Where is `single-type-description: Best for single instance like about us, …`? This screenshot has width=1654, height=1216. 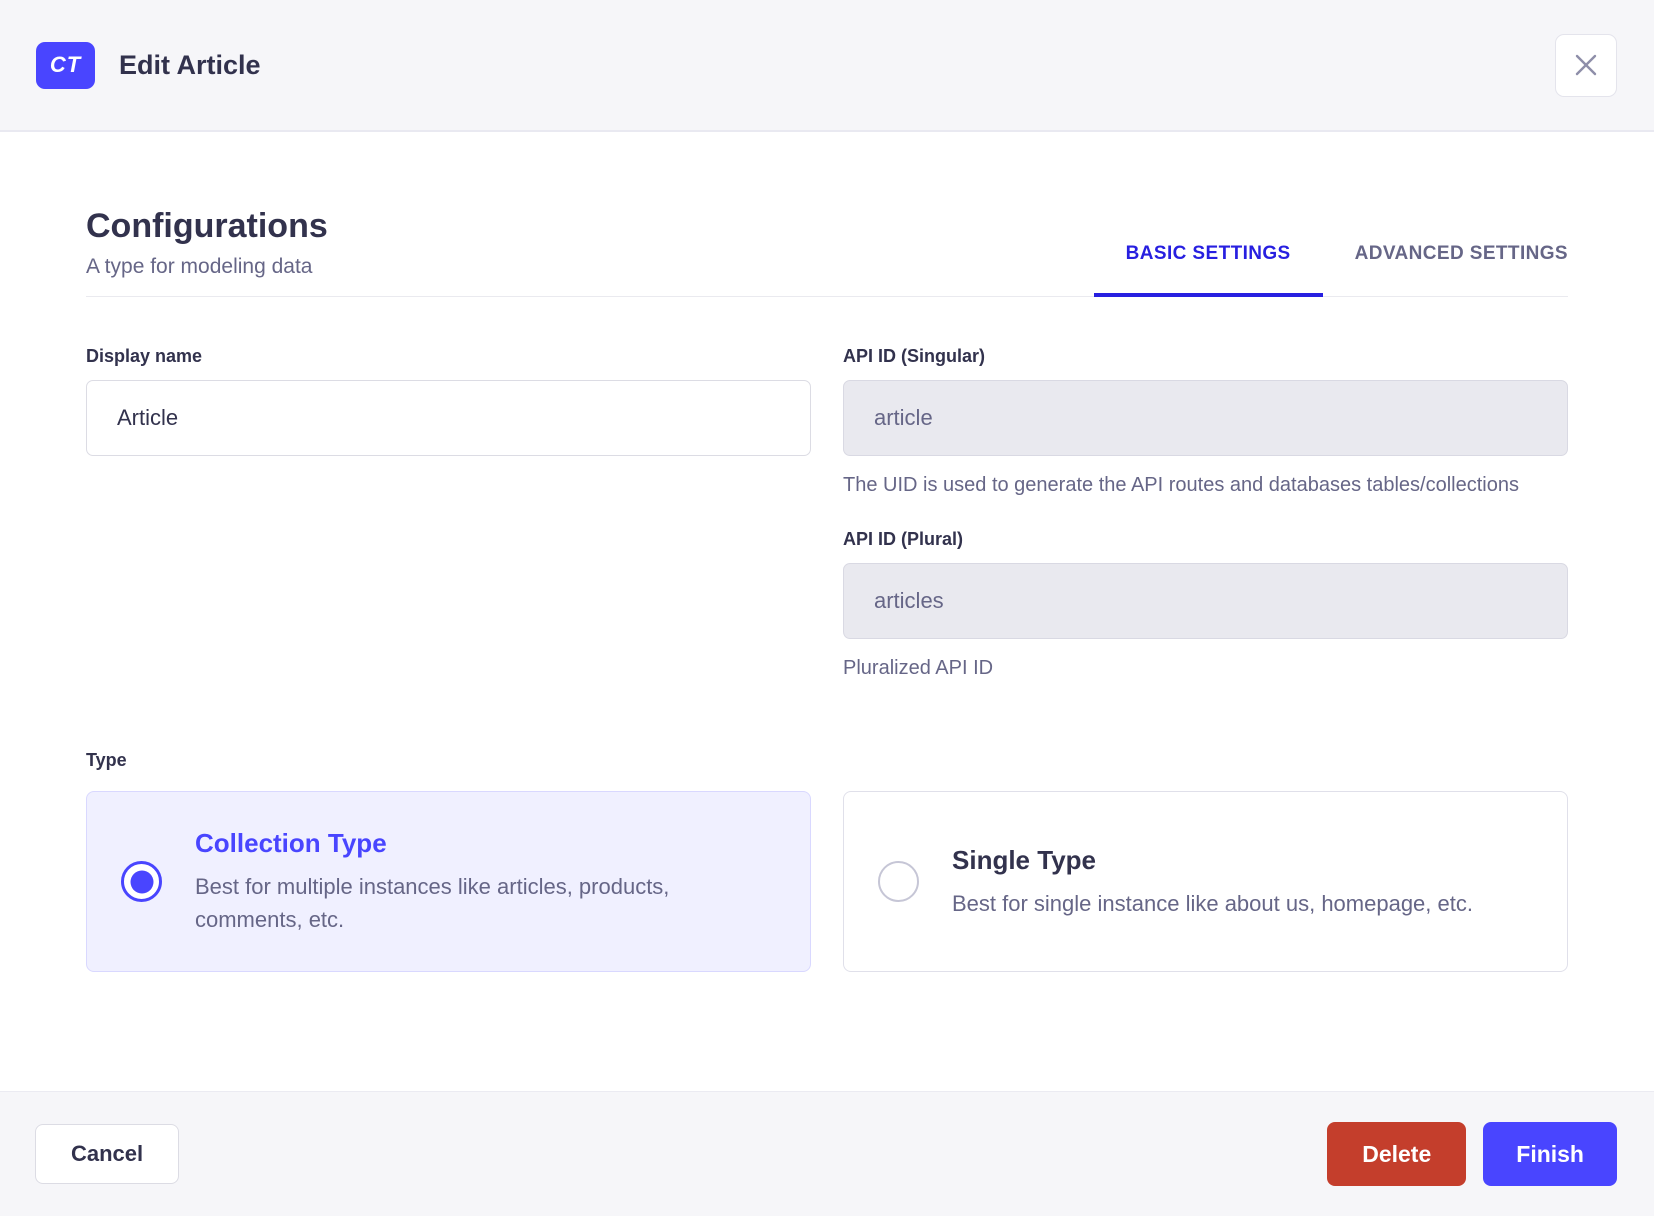
single-type-description: Best for single instance like about us, … is located at coordinates (1212, 903).